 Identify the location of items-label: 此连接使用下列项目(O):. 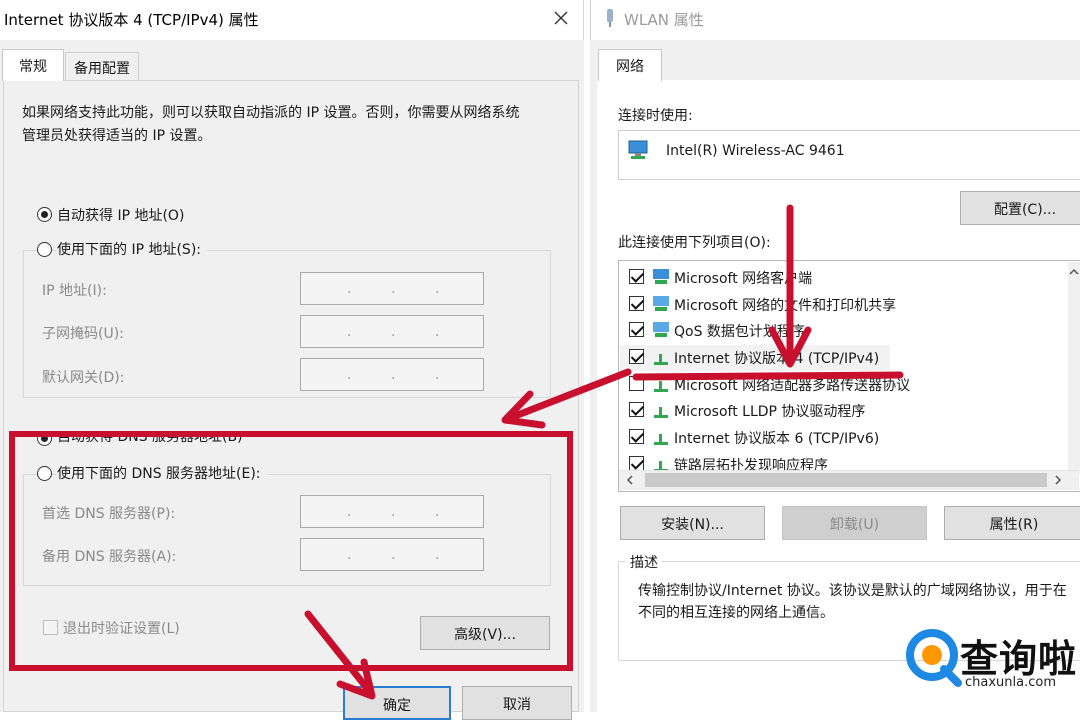
(694, 243).